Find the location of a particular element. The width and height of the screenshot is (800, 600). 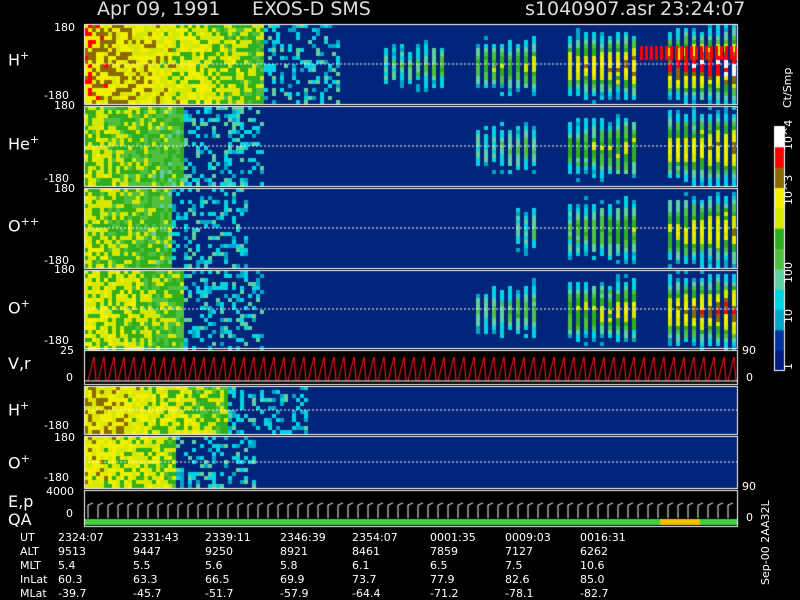

footer-value: -71.2 is located at coordinates (444, 593).